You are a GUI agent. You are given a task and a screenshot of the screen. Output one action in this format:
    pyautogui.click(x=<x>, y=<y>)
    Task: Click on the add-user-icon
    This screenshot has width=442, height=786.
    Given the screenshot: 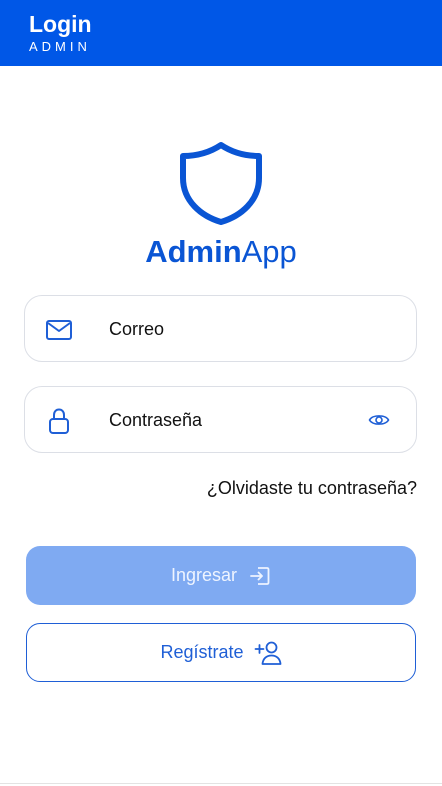 What is the action you would take?
    pyautogui.click(x=267, y=653)
    